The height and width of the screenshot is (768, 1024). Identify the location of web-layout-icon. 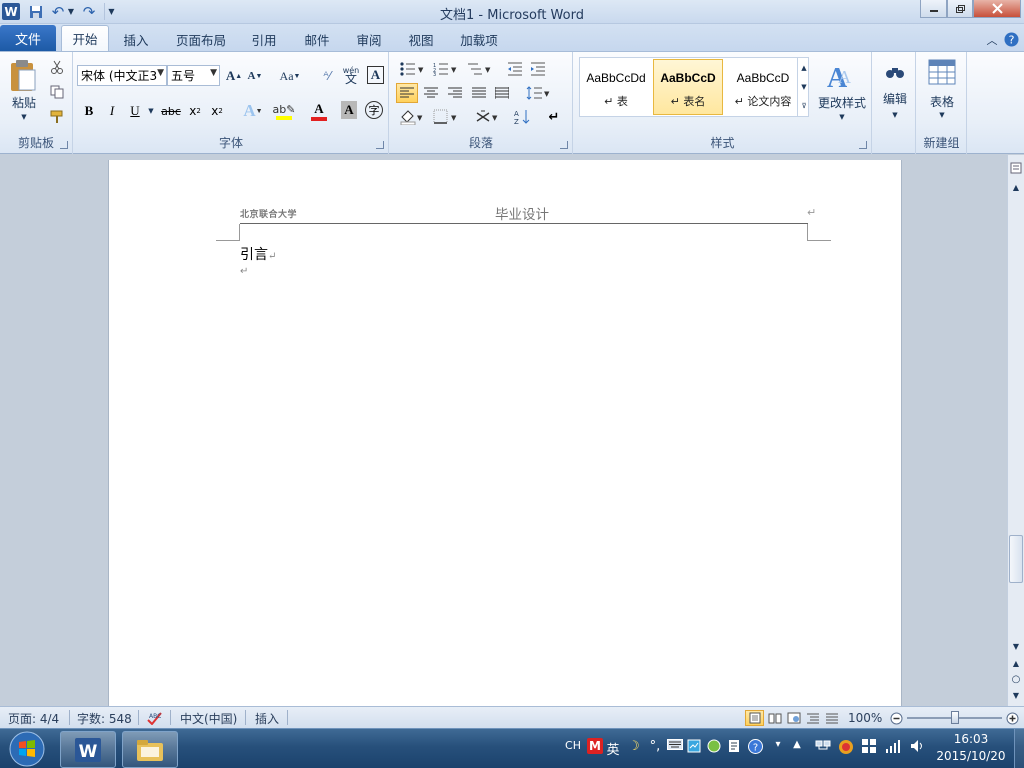
(794, 718).